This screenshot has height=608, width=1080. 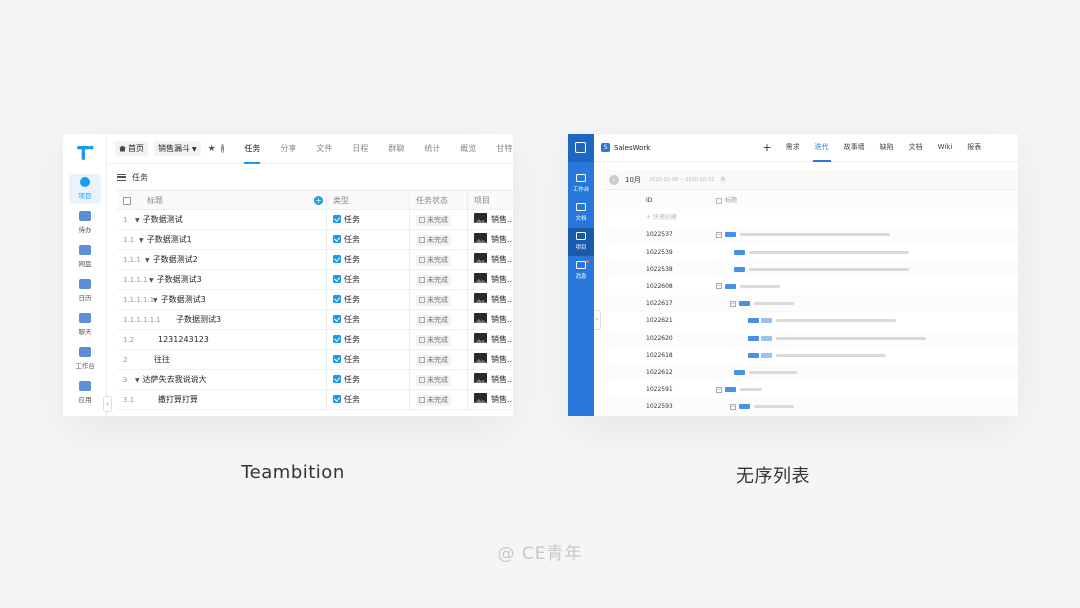 I want to click on quick-create-row: + 快速创建, so click(x=811, y=217).